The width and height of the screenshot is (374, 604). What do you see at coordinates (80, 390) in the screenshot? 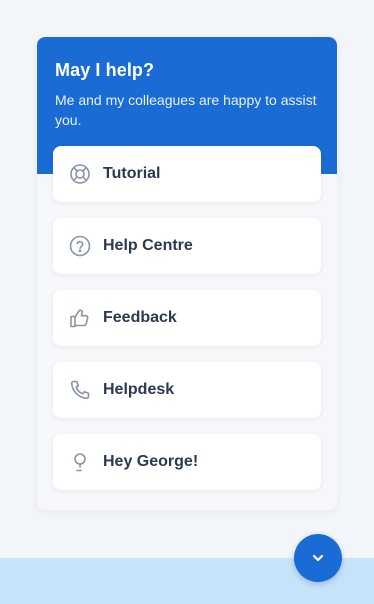
I see `phone-icon` at bounding box center [80, 390].